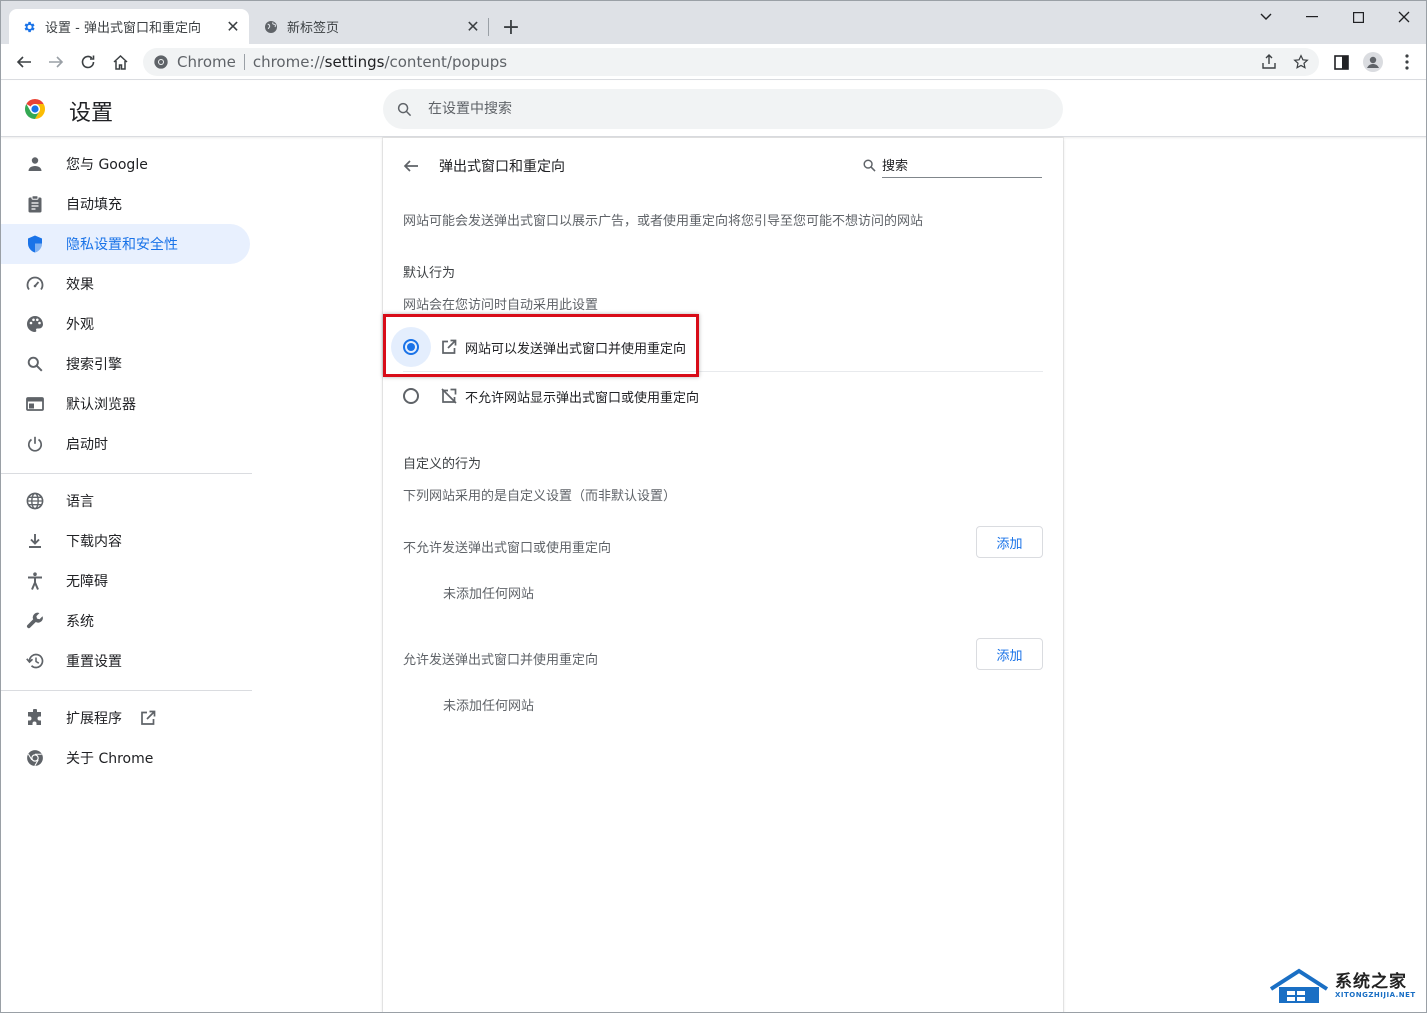  I want to click on sidebar-item-about-chrome: 关于 Chrome, so click(125, 758).